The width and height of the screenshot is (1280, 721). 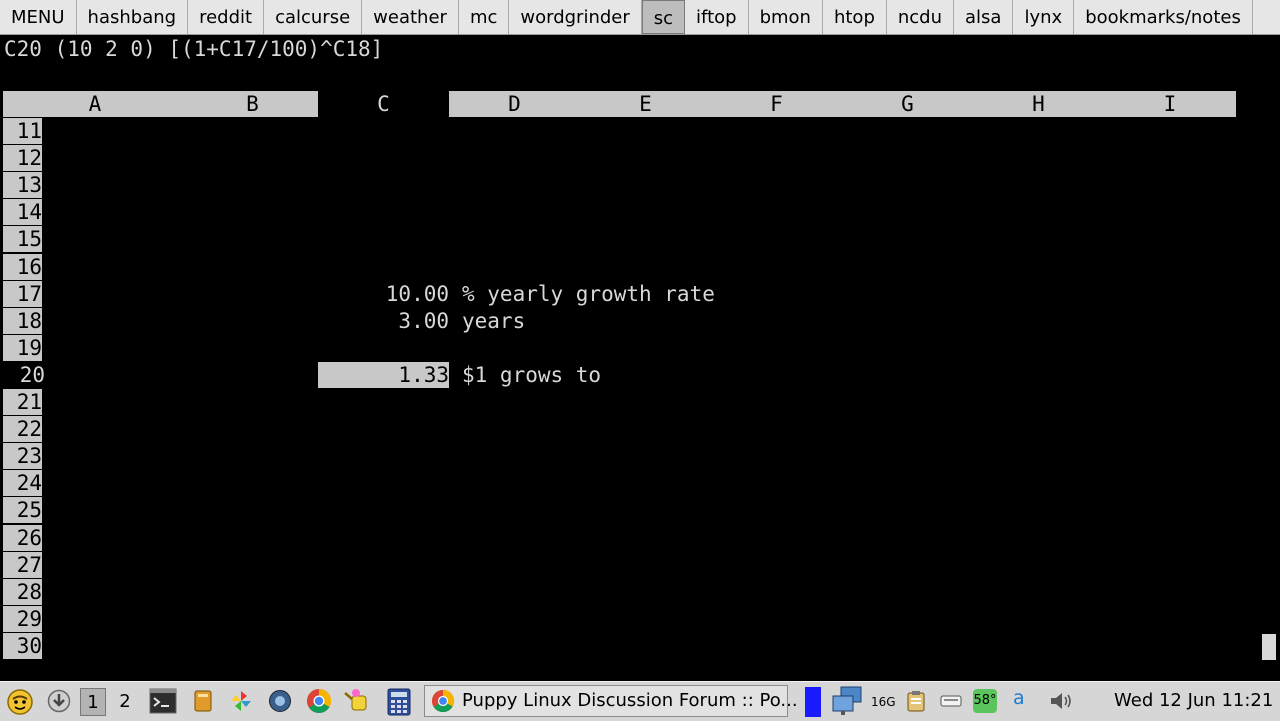 I want to click on row-number-27: 27, so click(x=22, y=564).